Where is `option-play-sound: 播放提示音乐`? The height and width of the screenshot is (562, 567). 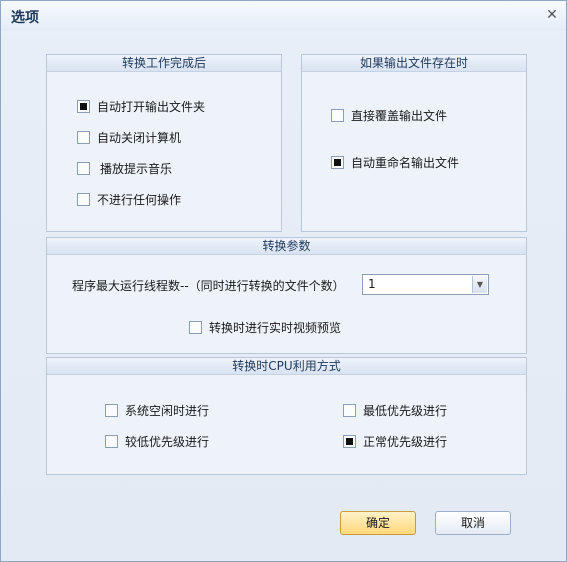
option-play-sound: 播放提示音乐 is located at coordinates (124, 168).